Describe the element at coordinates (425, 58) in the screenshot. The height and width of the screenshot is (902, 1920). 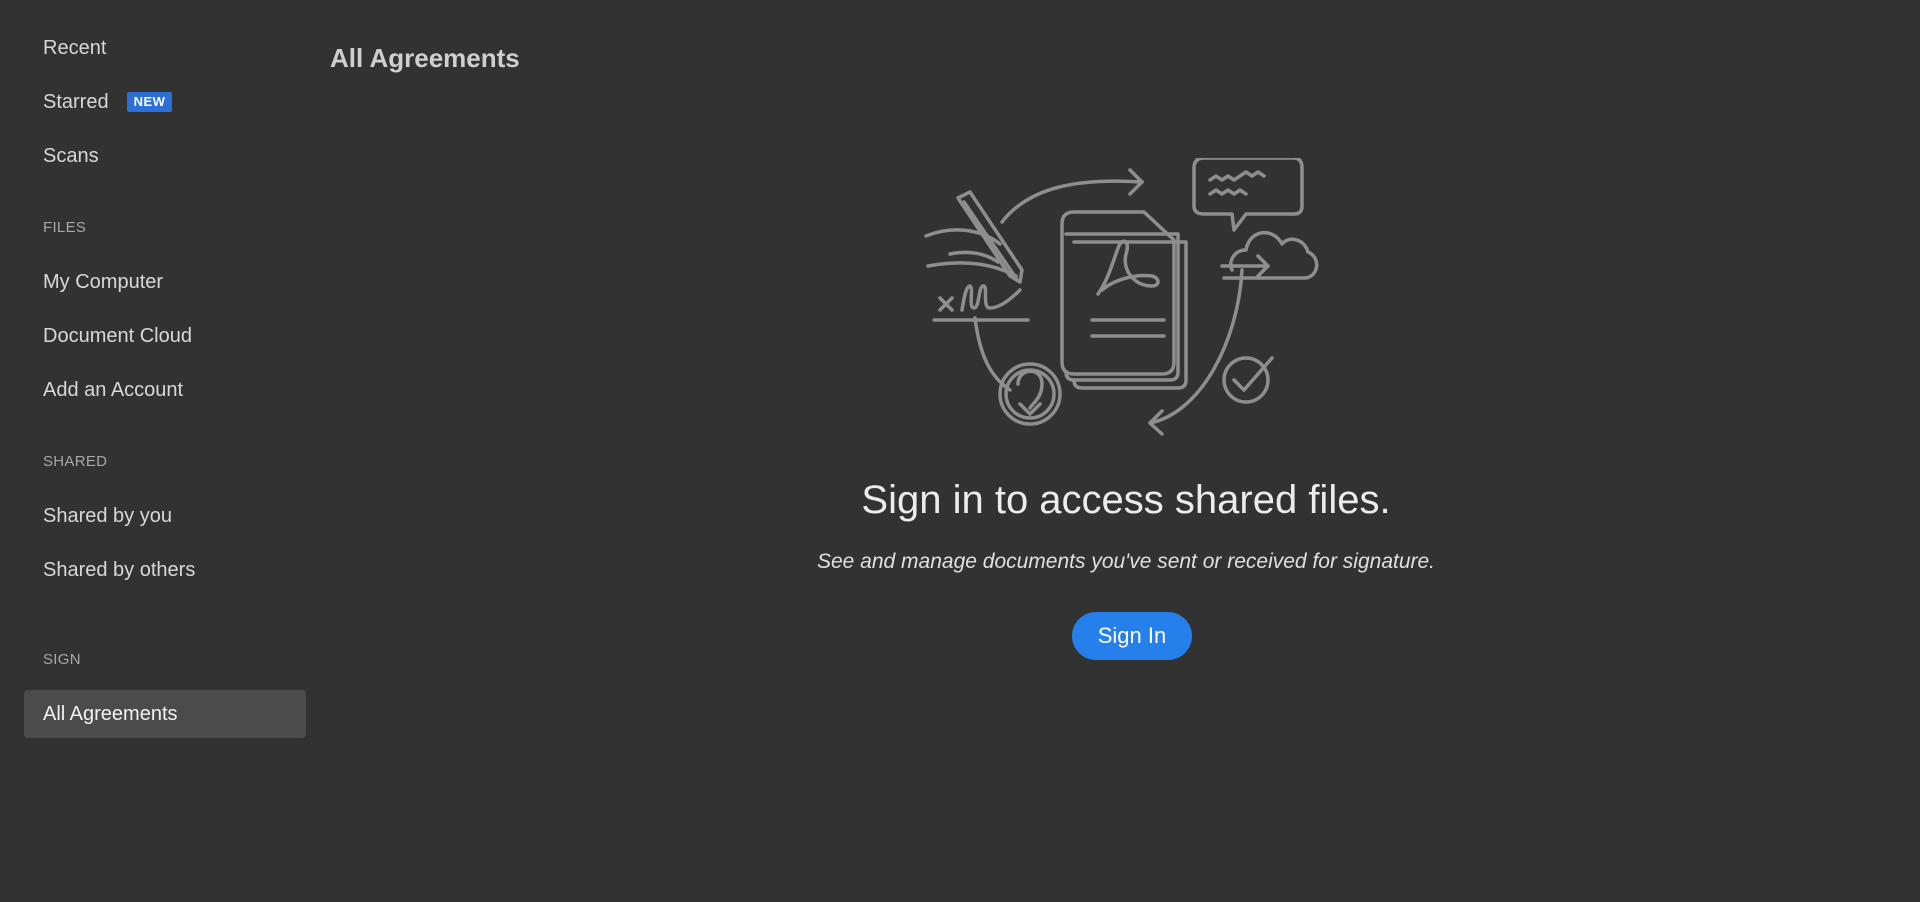
I see `page-title: All Agreements` at that location.